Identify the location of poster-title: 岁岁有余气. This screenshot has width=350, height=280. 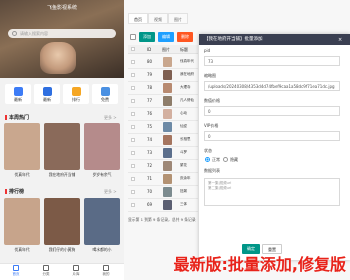
(102, 174).